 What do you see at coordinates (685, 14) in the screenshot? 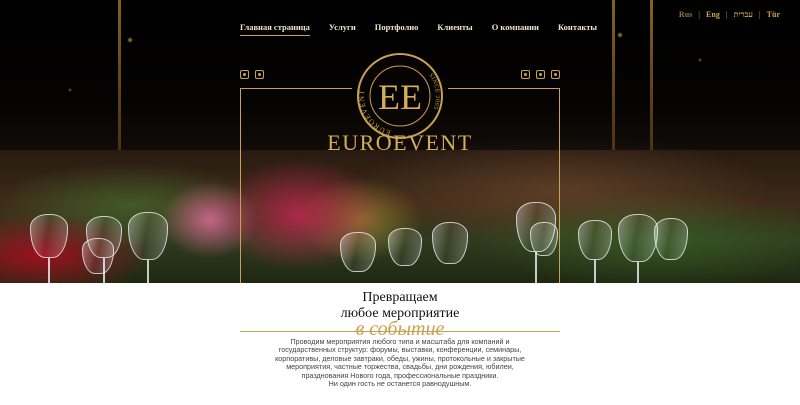
I see `lang-rus: Rus` at bounding box center [685, 14].